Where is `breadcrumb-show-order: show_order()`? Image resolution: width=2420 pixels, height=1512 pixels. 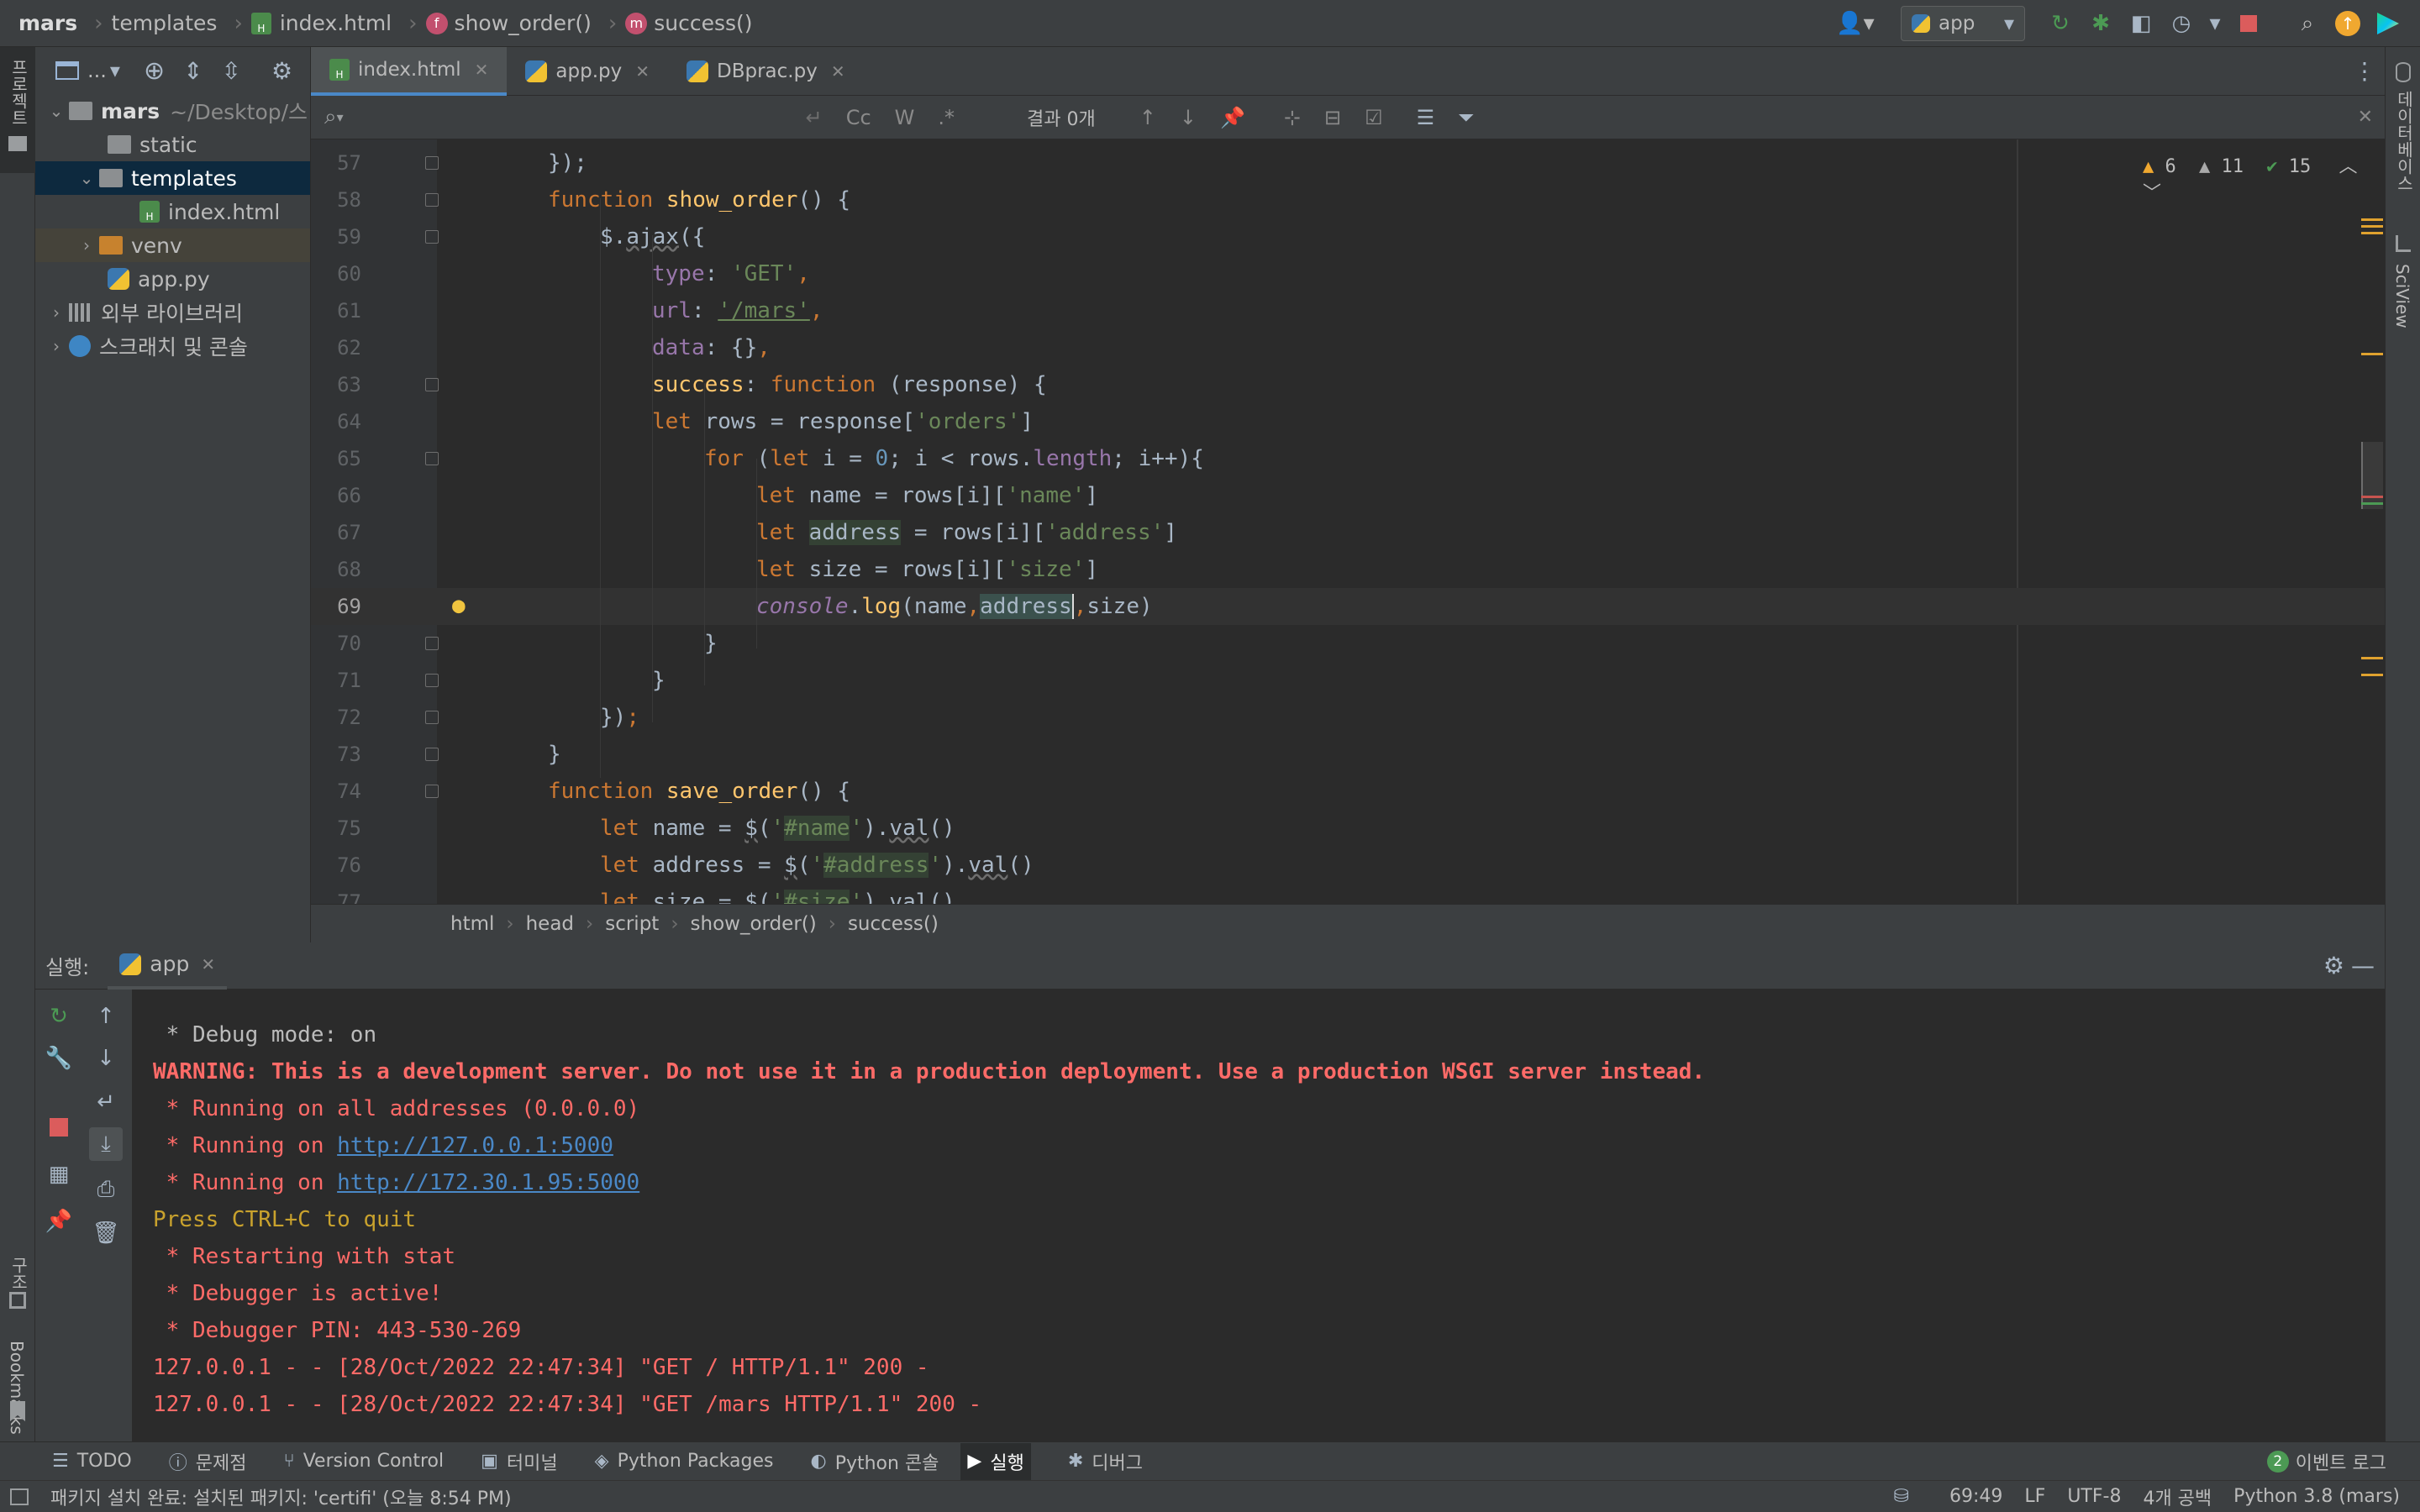
breadcrumb-show-order: show_order() is located at coordinates (754, 924).